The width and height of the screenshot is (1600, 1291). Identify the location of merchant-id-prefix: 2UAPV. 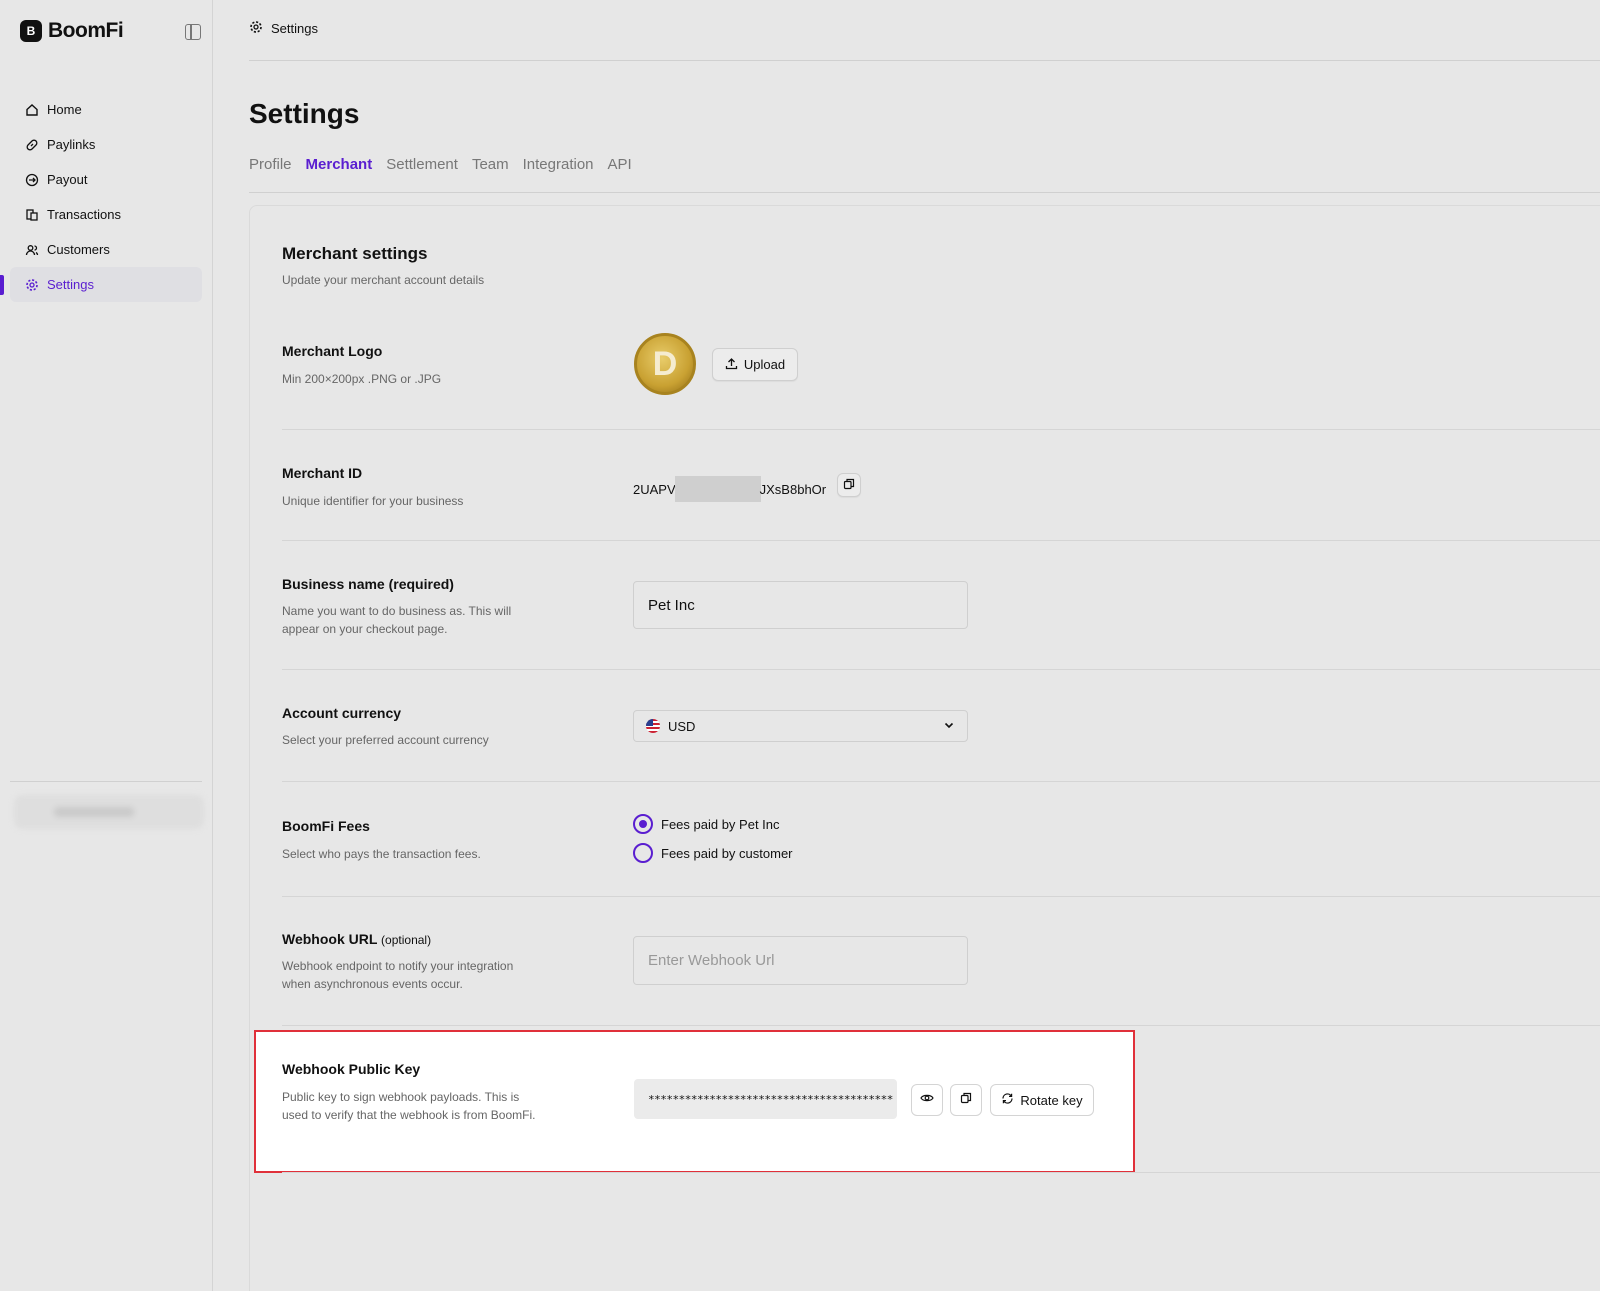
(654, 489).